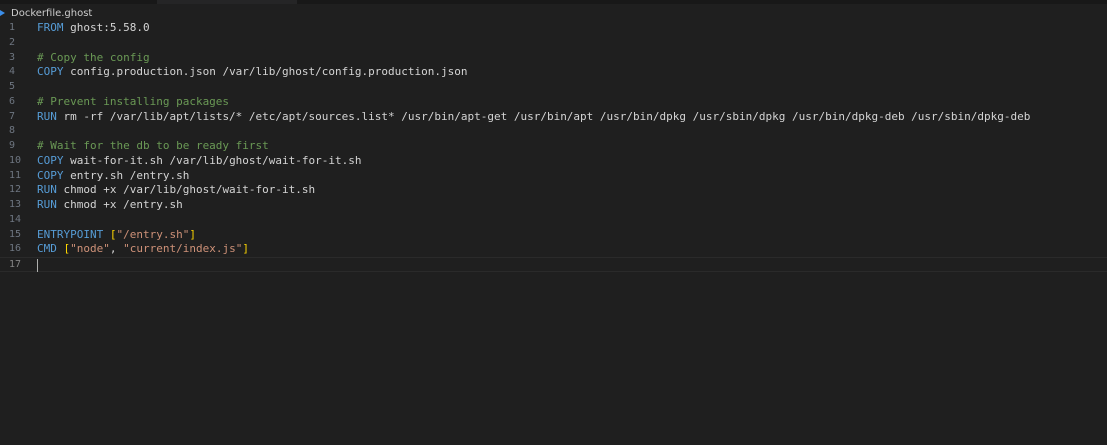 The width and height of the screenshot is (1107, 445). I want to click on code-line: 2, so click(553, 43).